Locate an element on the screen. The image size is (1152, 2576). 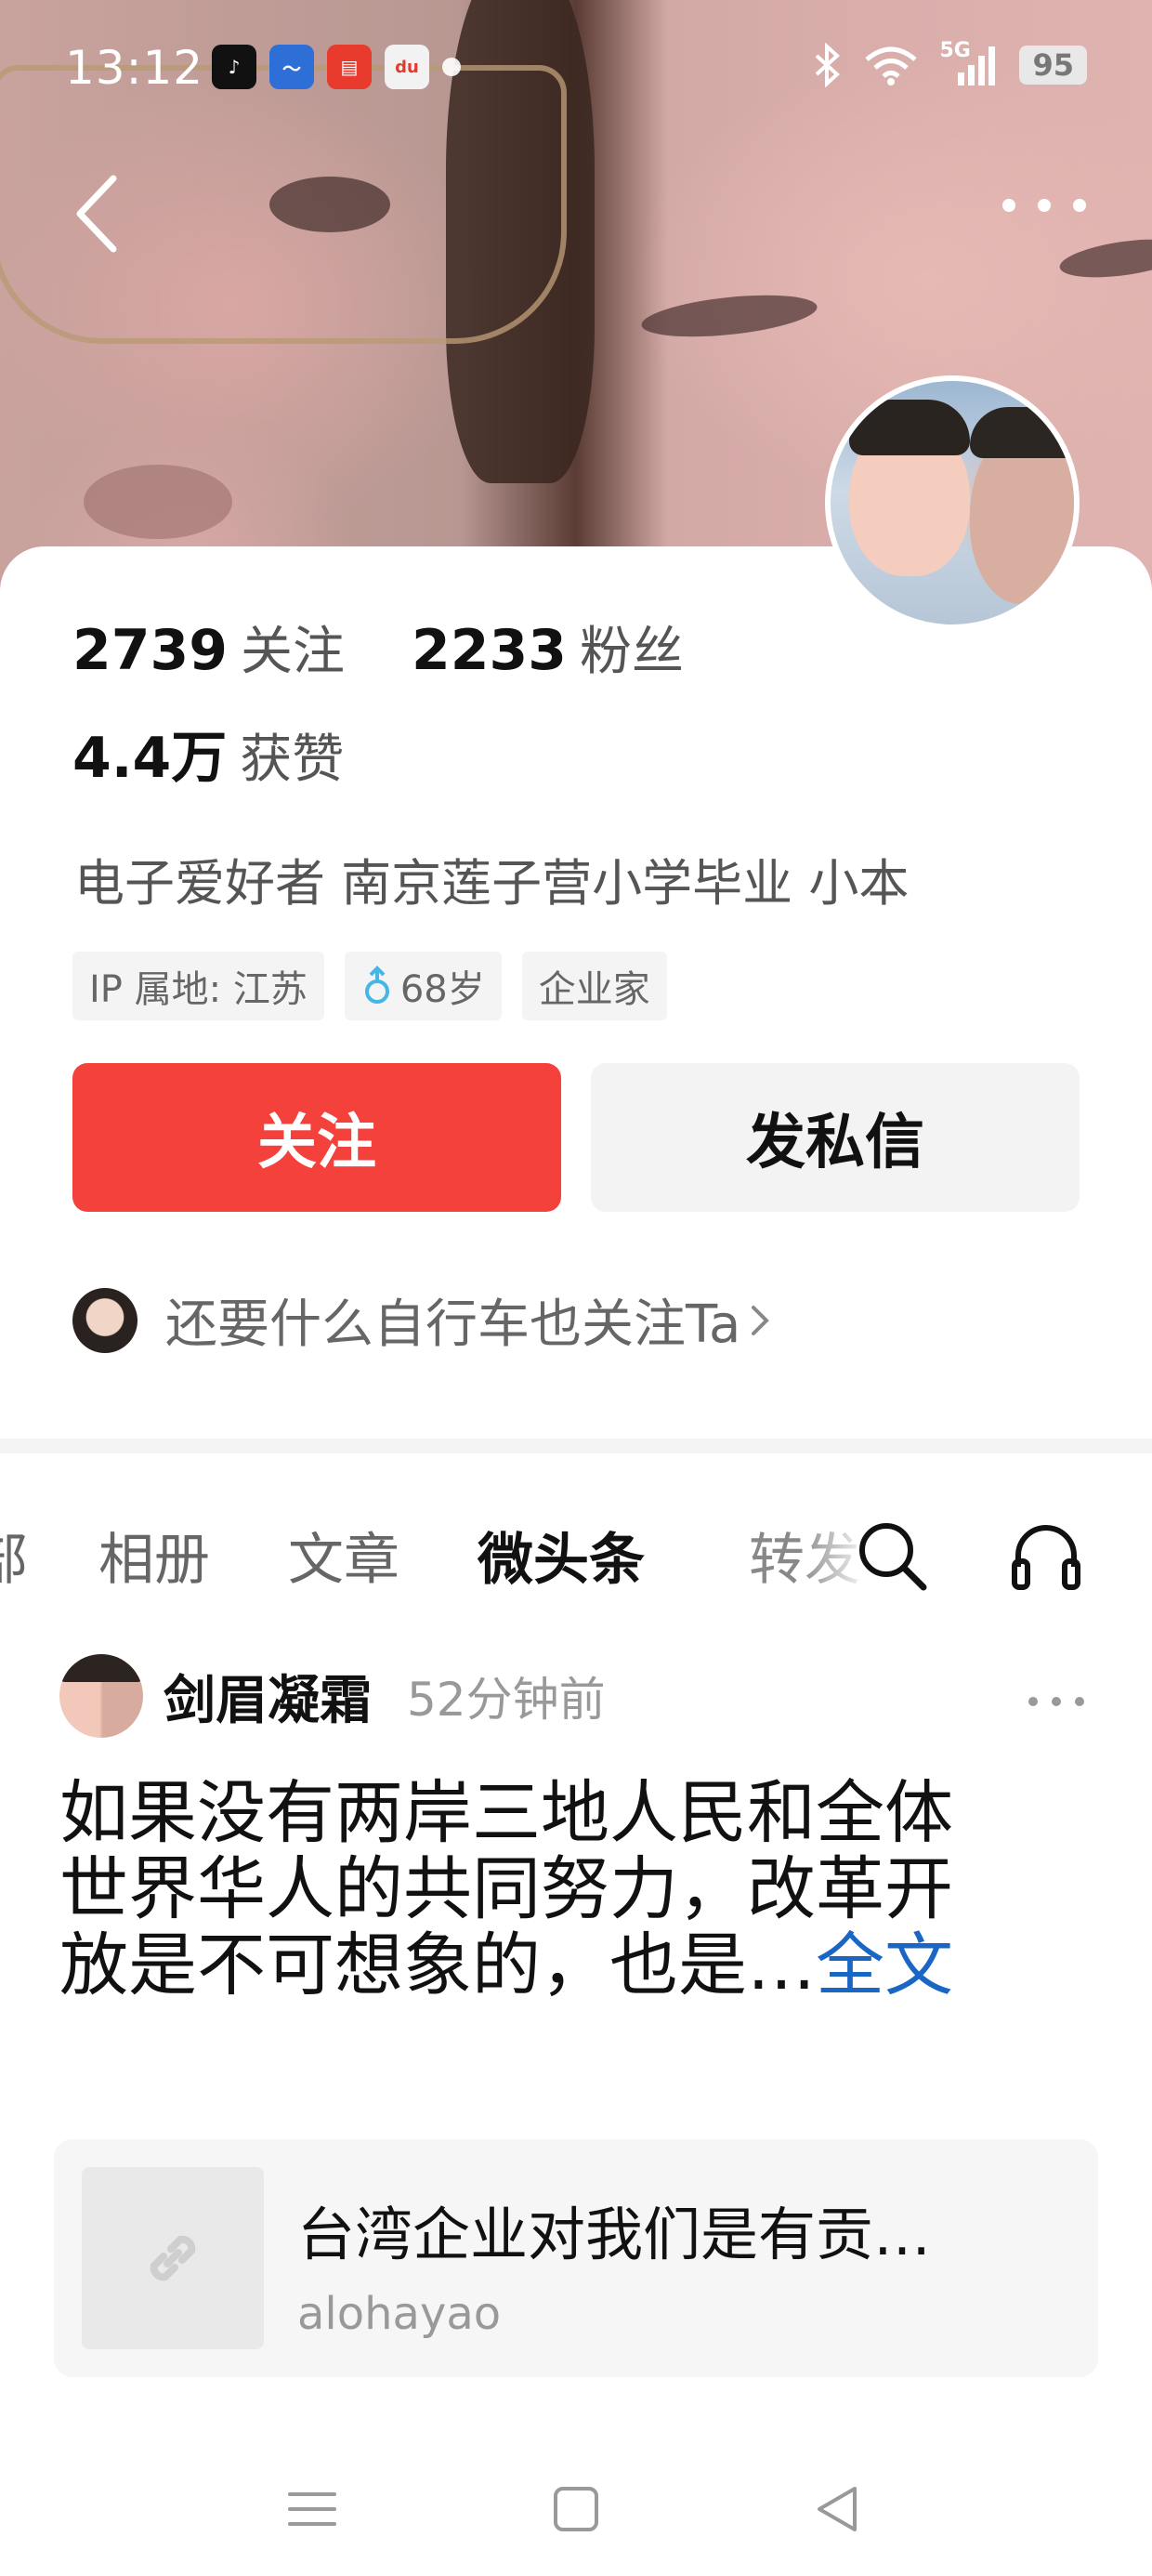
link-thumbnail is located at coordinates (173, 2258).